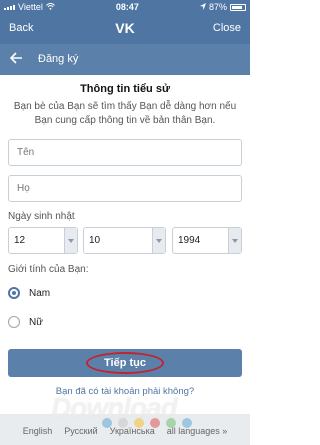  What do you see at coordinates (189, 240) in the screenshot?
I see `birthday-year-value: 1994` at bounding box center [189, 240].